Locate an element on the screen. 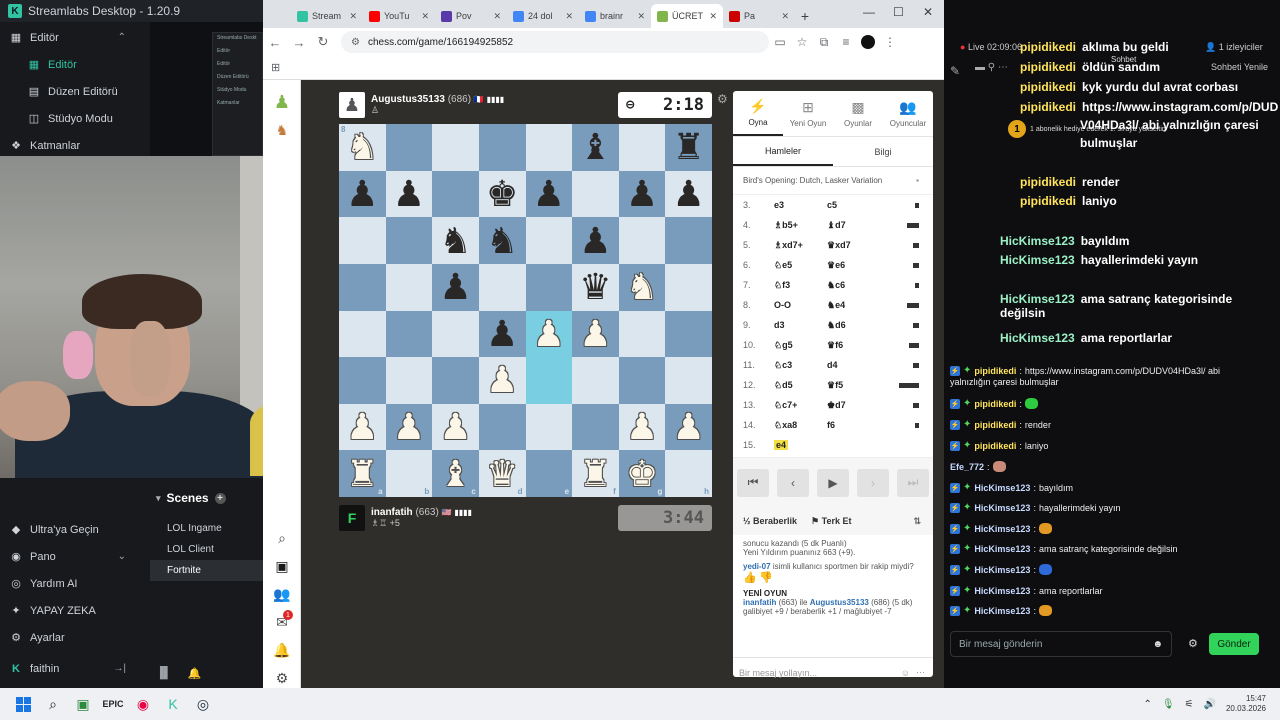  draw-button: ½ Beraberlik is located at coordinates (770, 521).